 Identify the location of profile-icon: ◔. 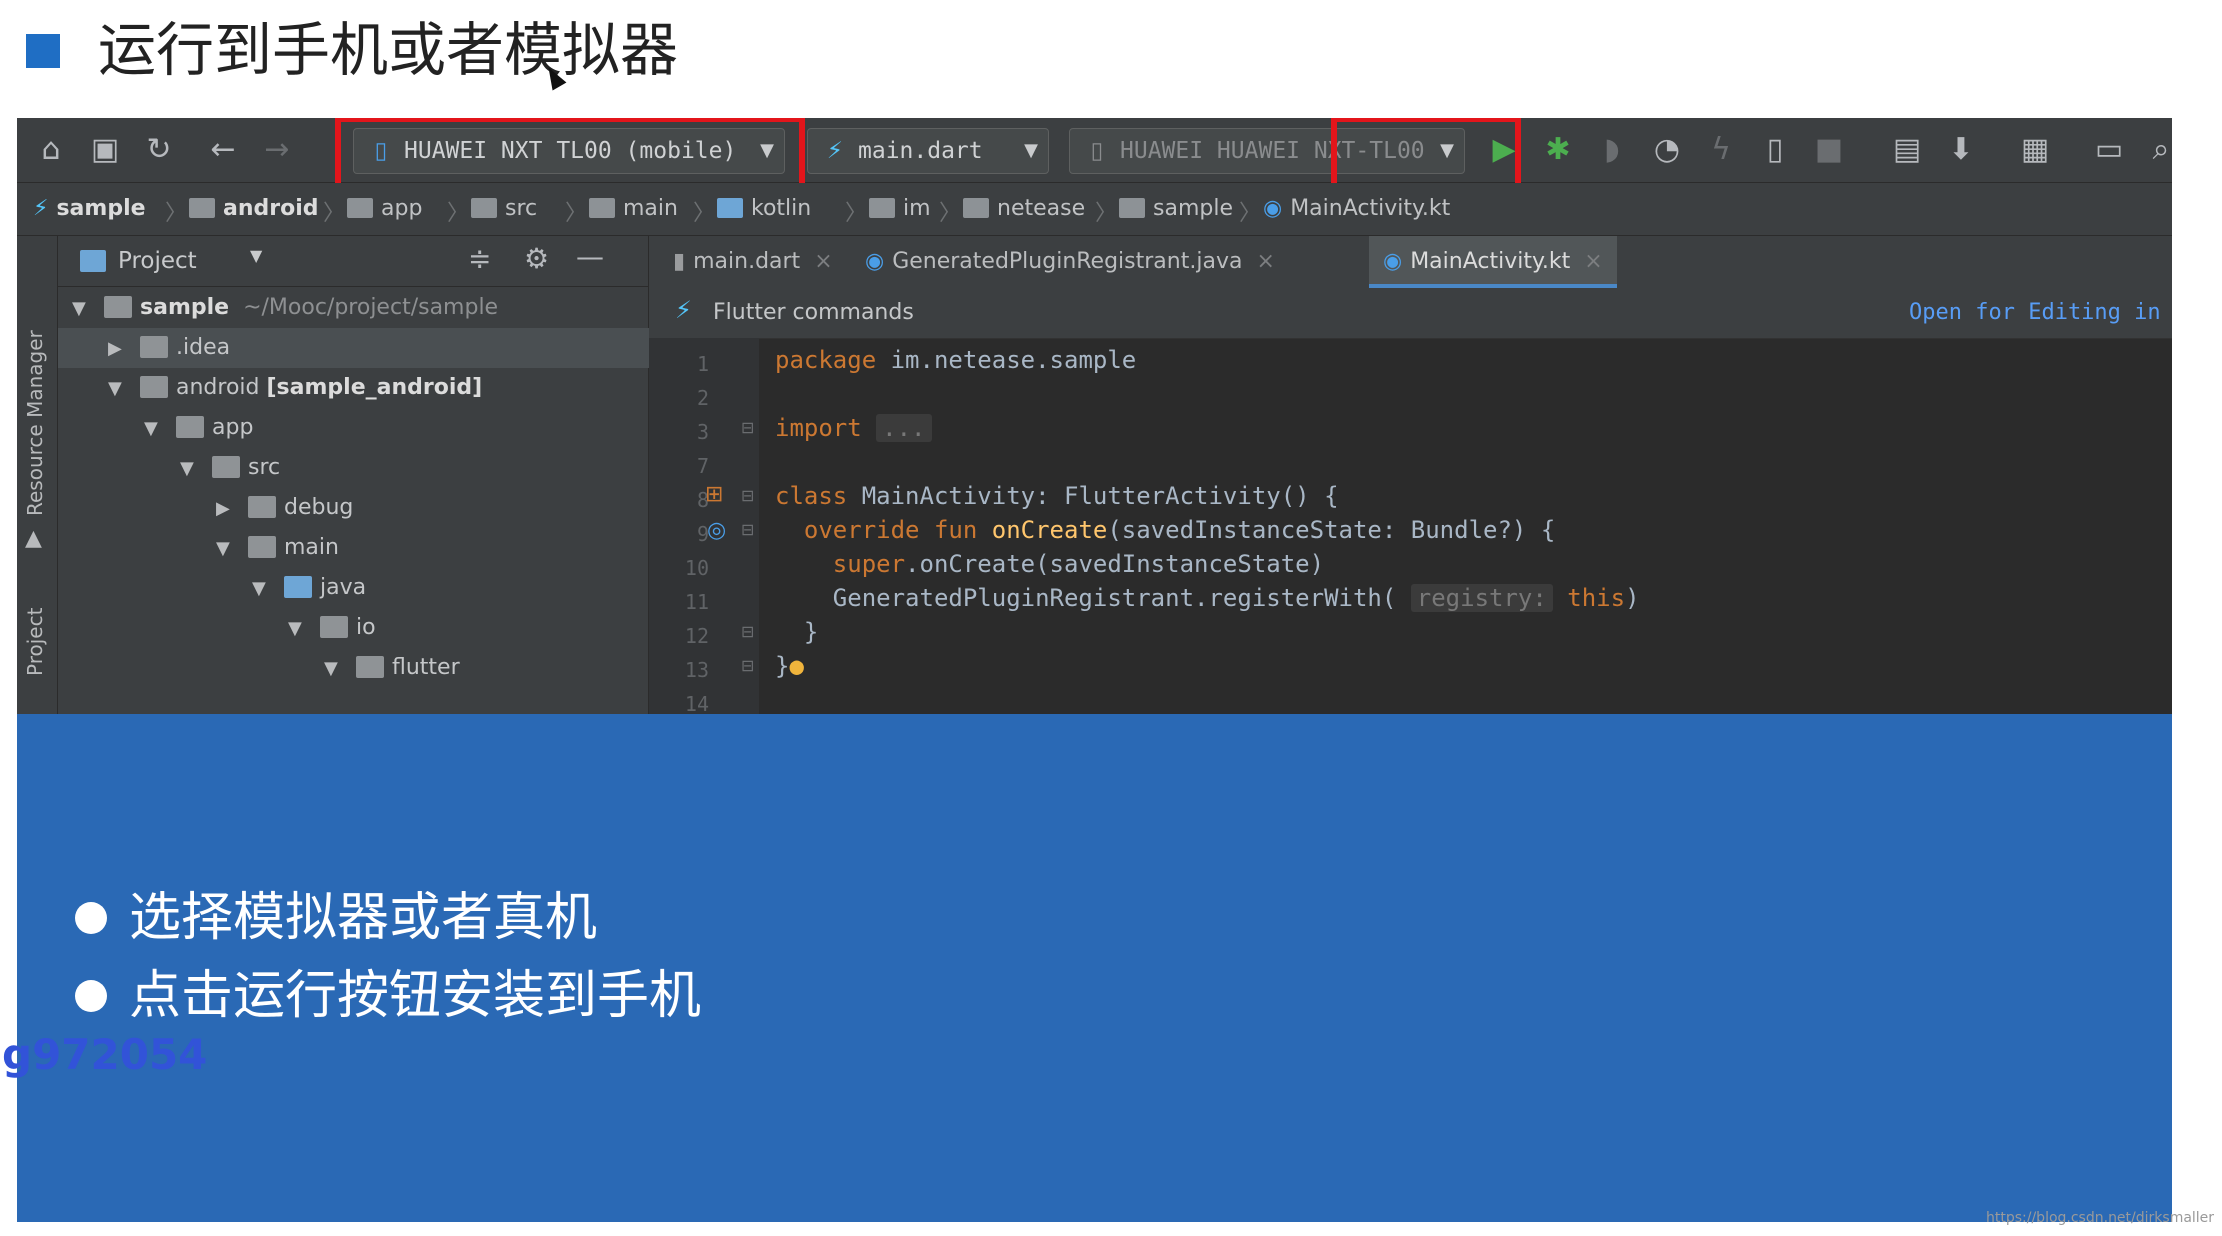
(1667, 150).